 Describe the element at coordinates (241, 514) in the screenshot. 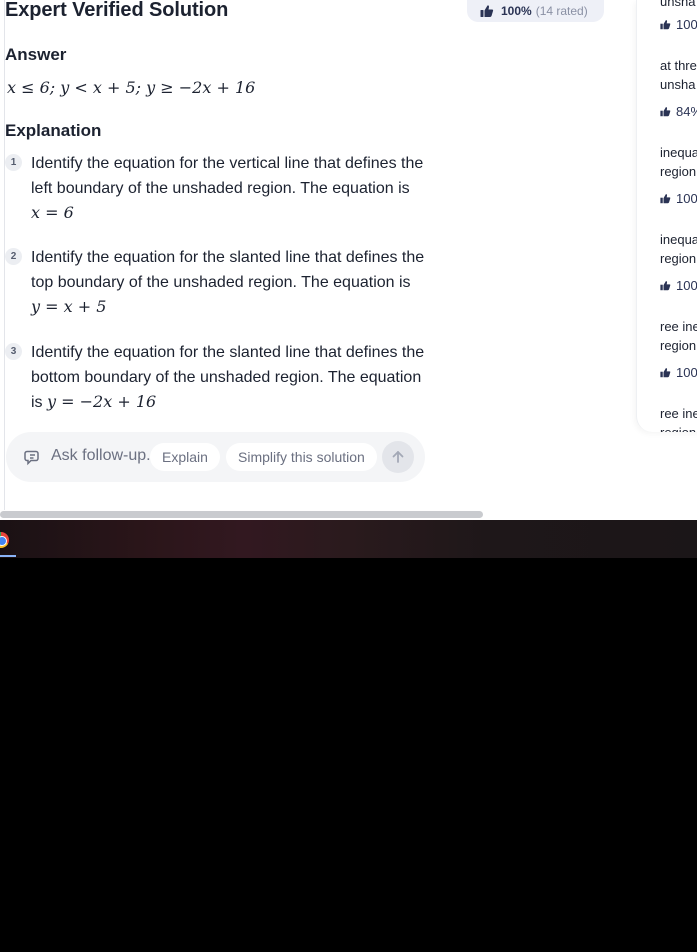

I see `horizontal-scrollbar` at that location.